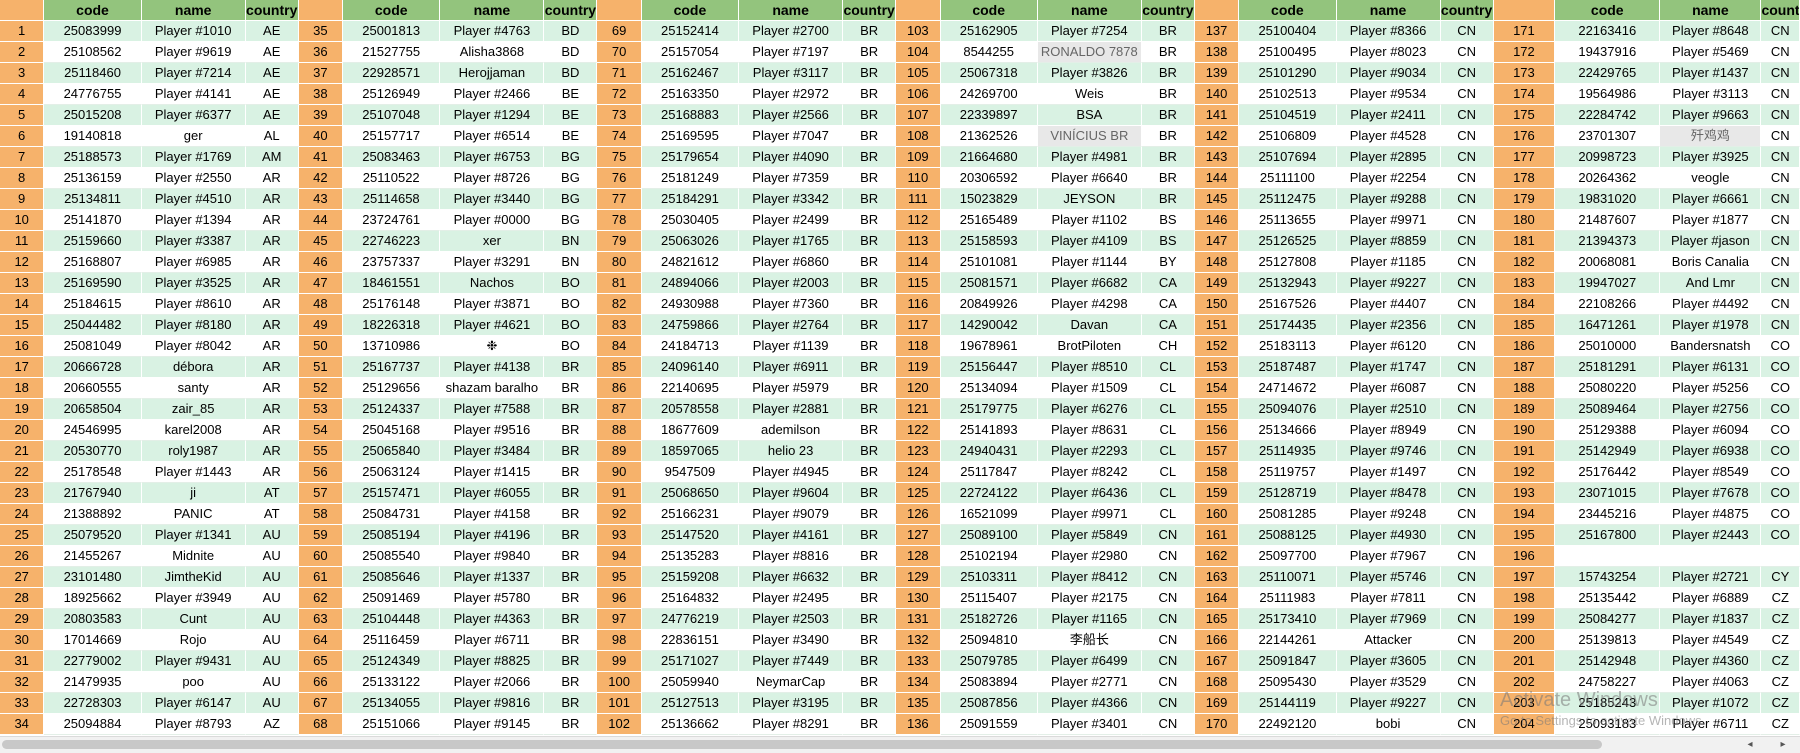  What do you see at coordinates (93, 556) in the screenshot?
I see `code-cell: 21455267` at bounding box center [93, 556].